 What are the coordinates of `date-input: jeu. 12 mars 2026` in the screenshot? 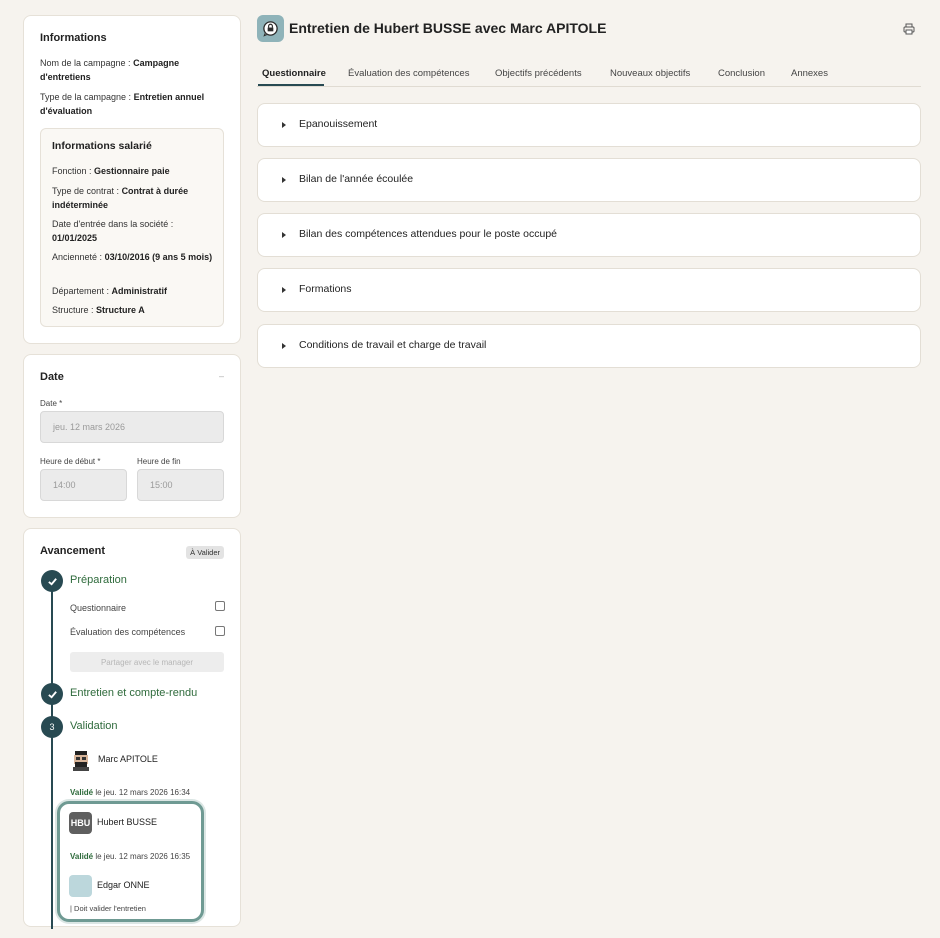 It's located at (132, 427).